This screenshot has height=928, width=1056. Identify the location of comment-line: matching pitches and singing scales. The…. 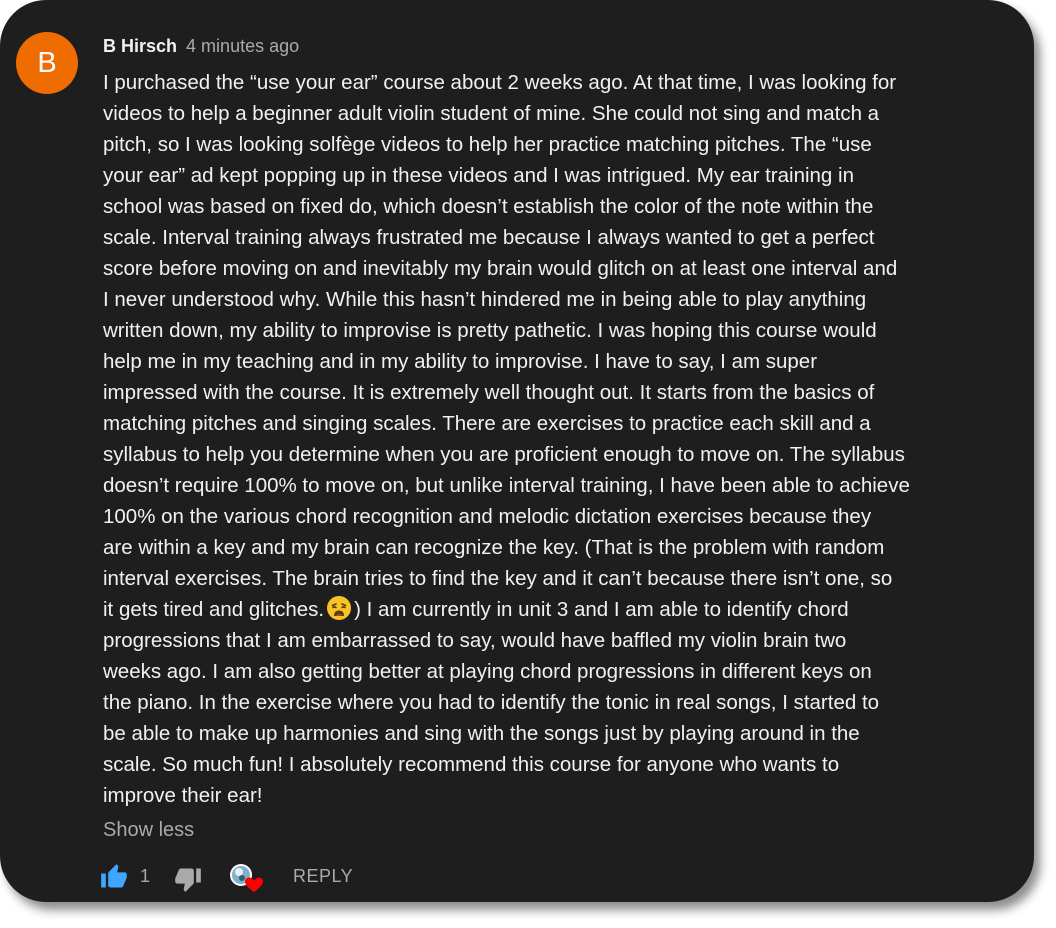
(487, 423).